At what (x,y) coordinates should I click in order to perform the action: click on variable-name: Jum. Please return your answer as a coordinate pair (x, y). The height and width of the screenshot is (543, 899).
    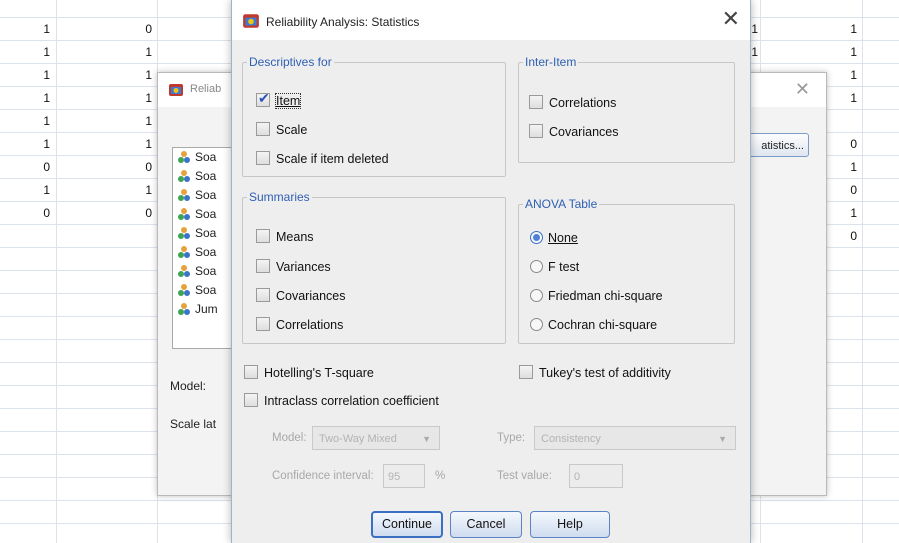
    Looking at the image, I should click on (206, 309).